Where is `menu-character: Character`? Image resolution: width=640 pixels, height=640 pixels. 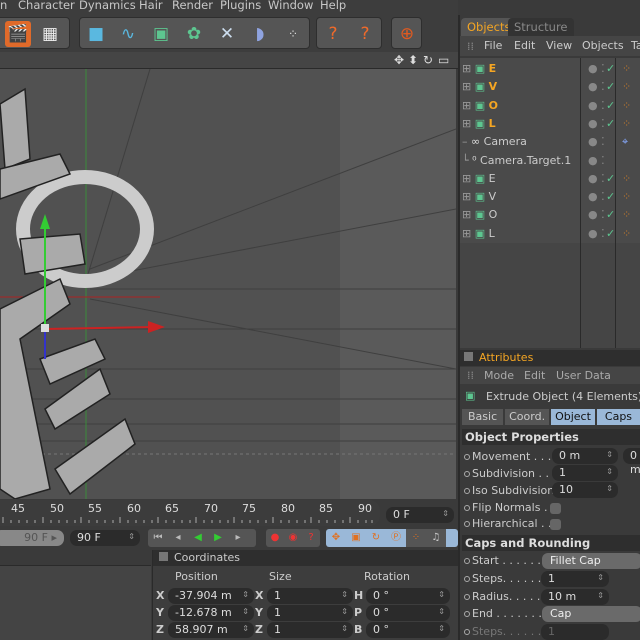
menu-character: Character is located at coordinates (46, 6).